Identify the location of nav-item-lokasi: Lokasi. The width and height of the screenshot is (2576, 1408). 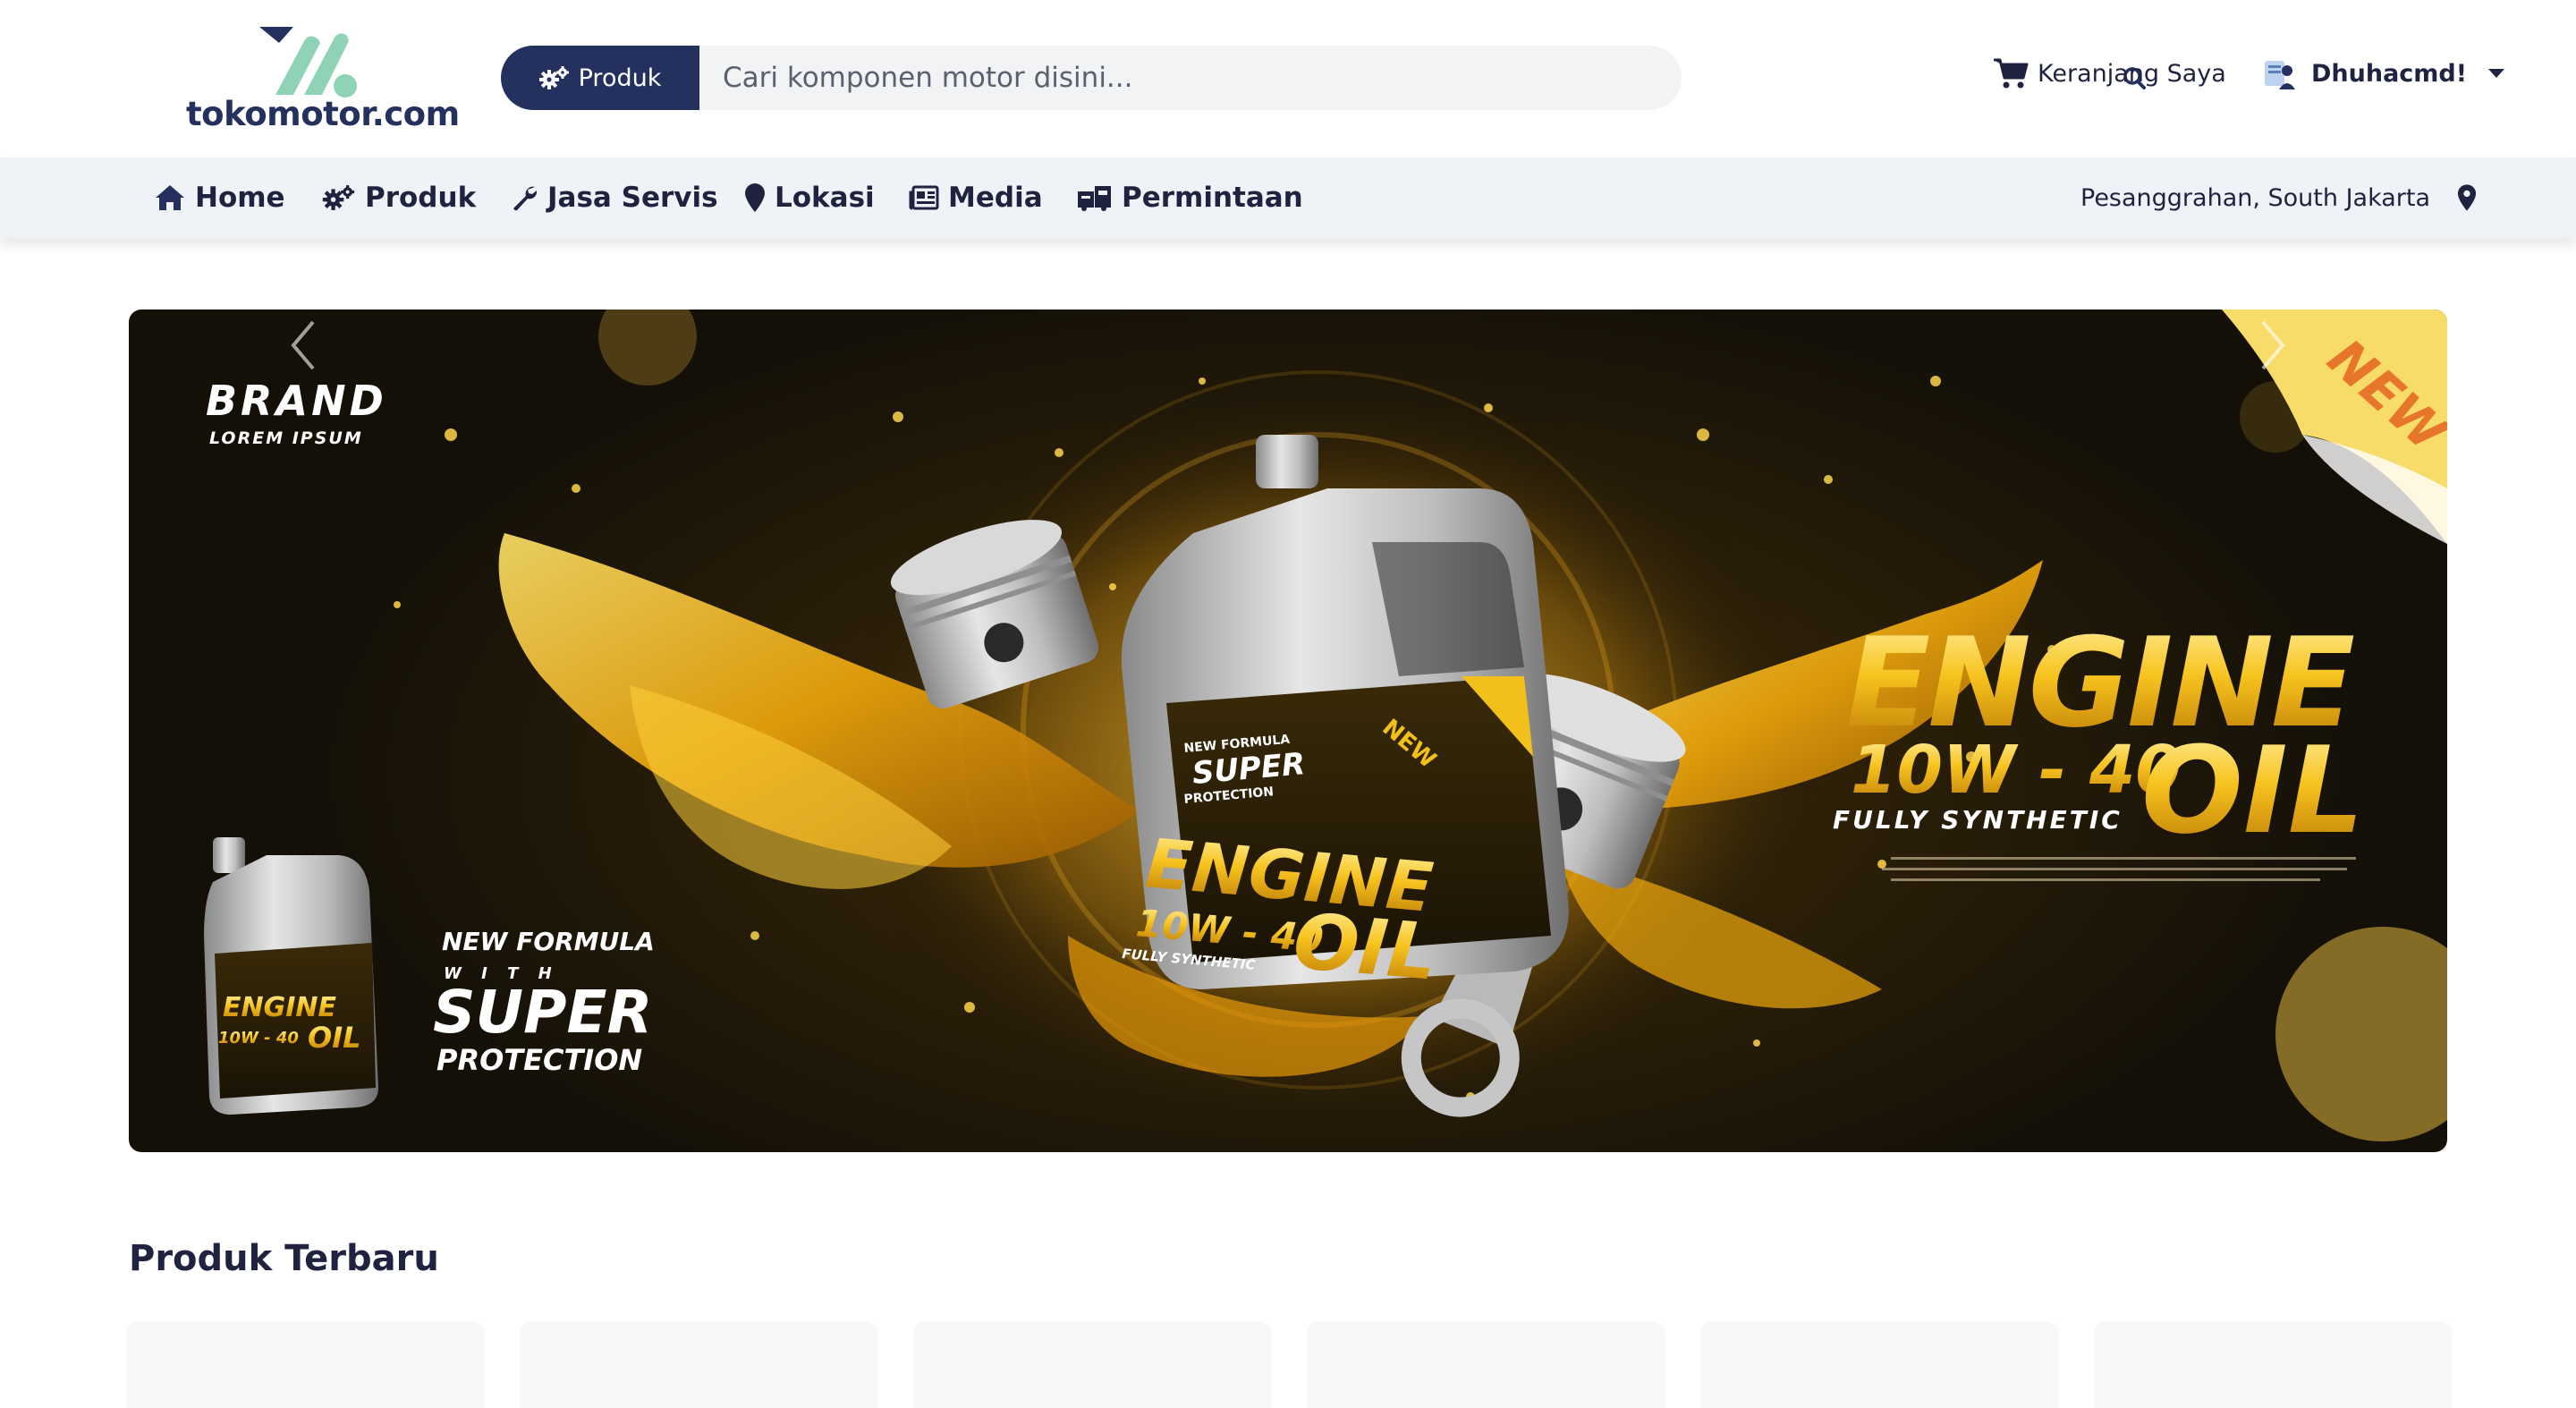
(809, 198).